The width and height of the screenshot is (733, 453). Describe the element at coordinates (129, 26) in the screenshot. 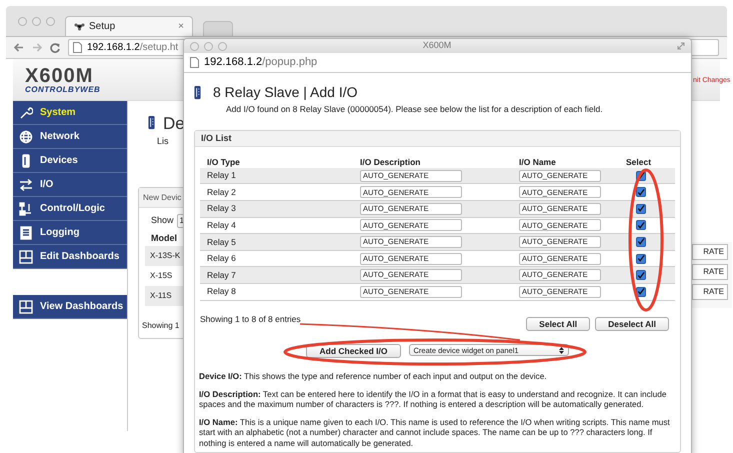

I see `browser-tab: Setup ×` at that location.